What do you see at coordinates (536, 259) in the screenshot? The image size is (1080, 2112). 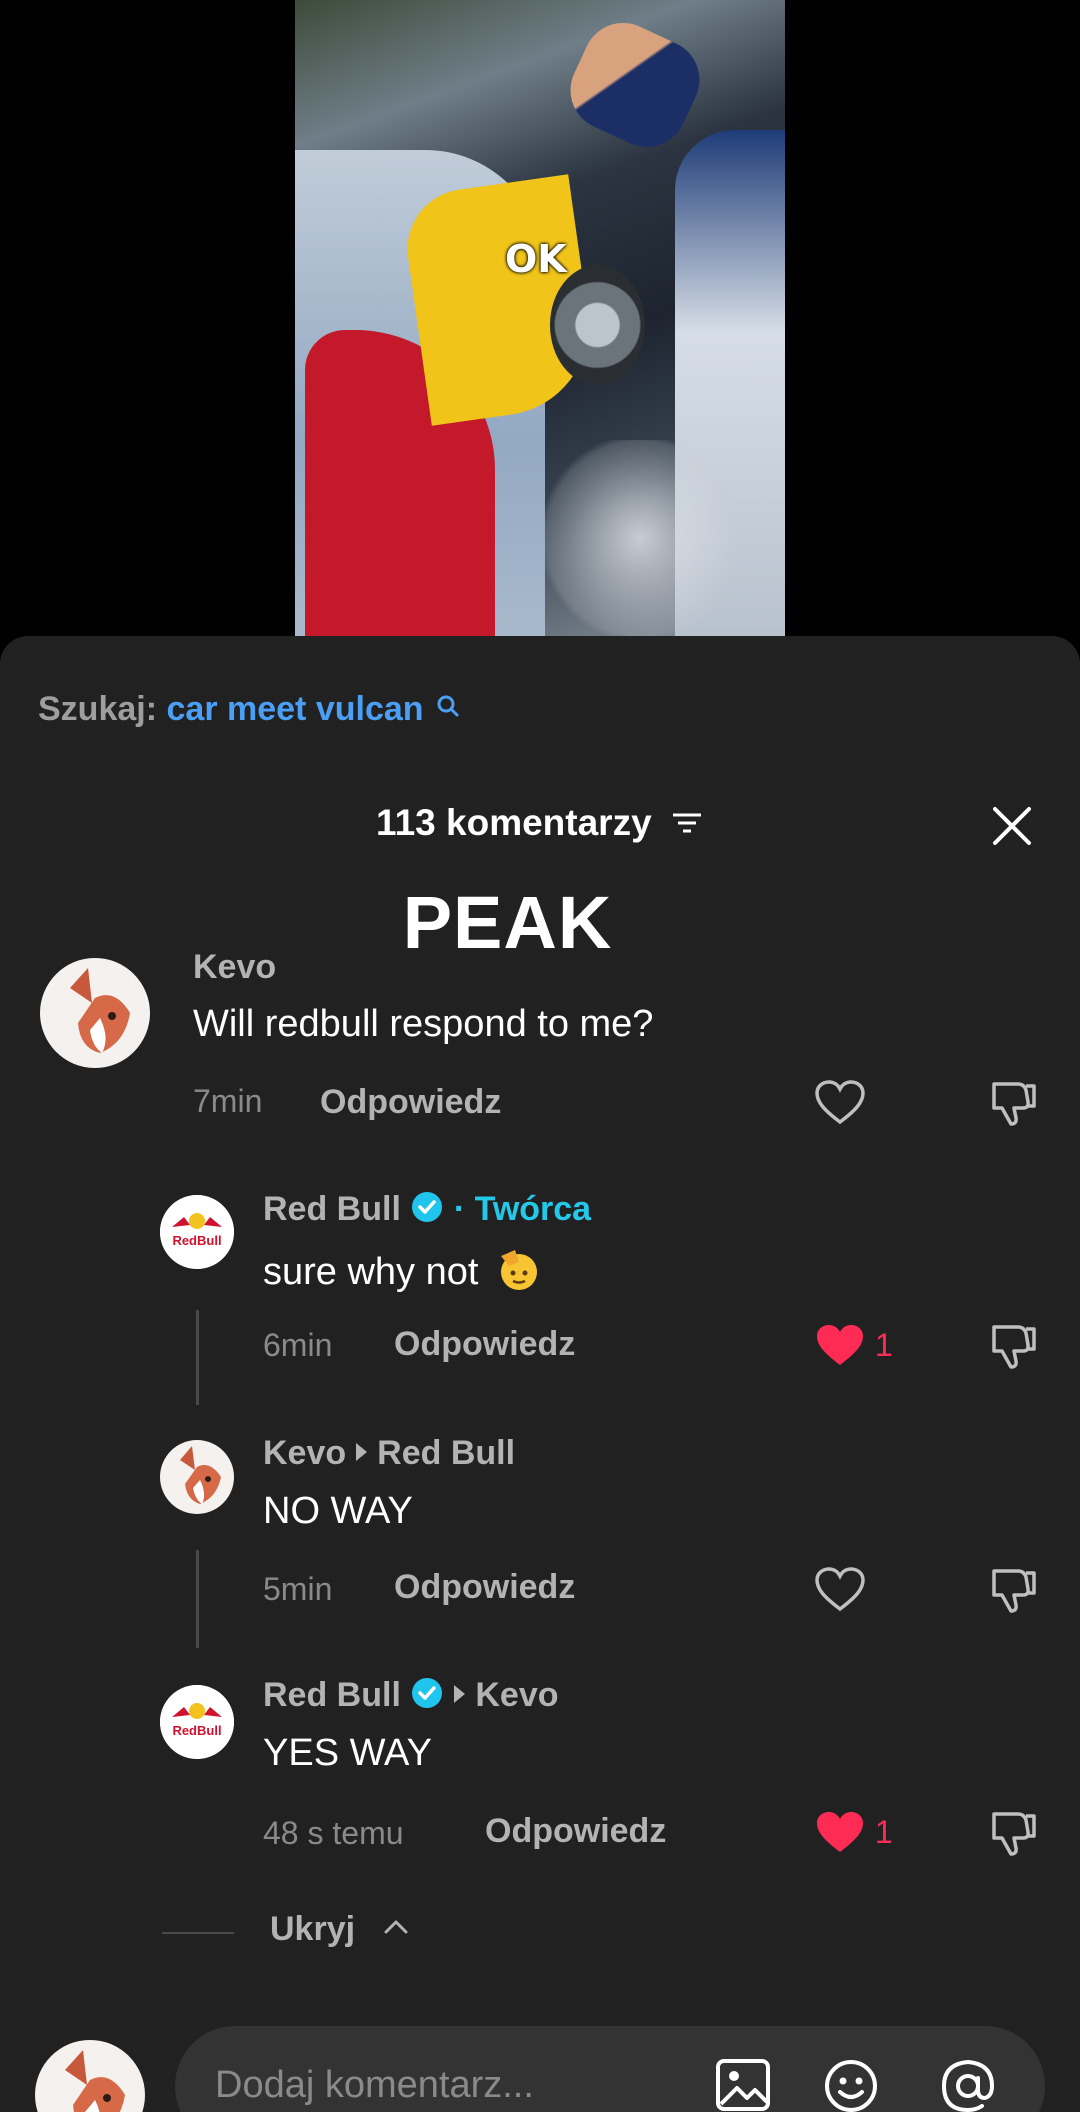 I see `video-caption: OK` at bounding box center [536, 259].